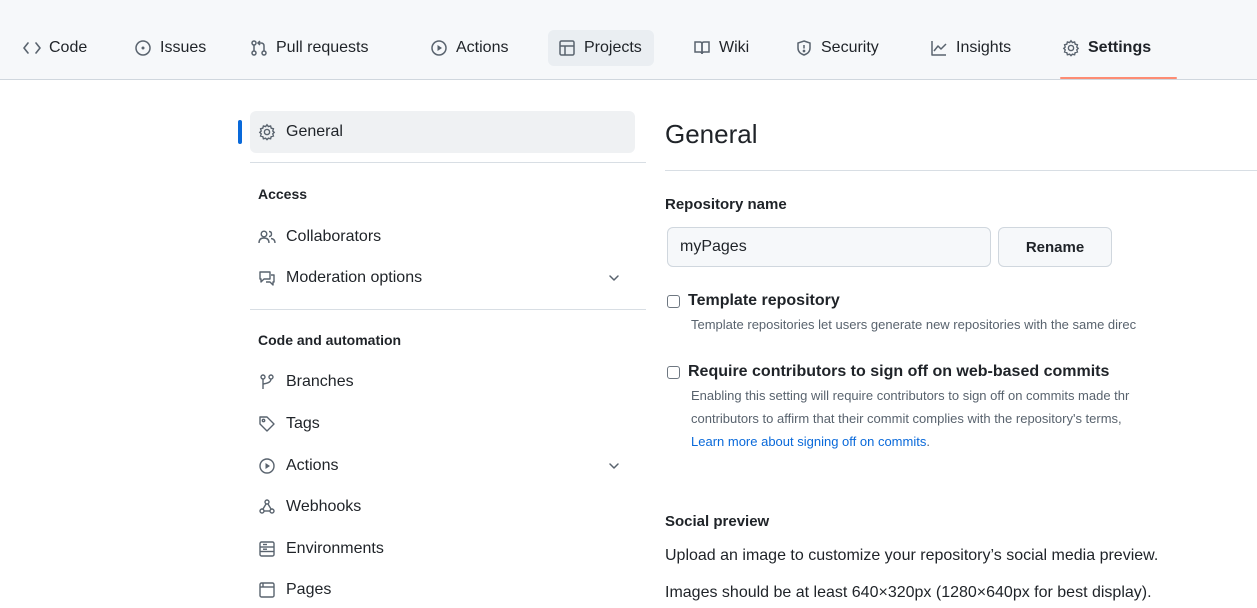 The width and height of the screenshot is (1257, 608). Describe the element at coordinates (1055, 247) in the screenshot. I see `rename-button: Rename` at that location.